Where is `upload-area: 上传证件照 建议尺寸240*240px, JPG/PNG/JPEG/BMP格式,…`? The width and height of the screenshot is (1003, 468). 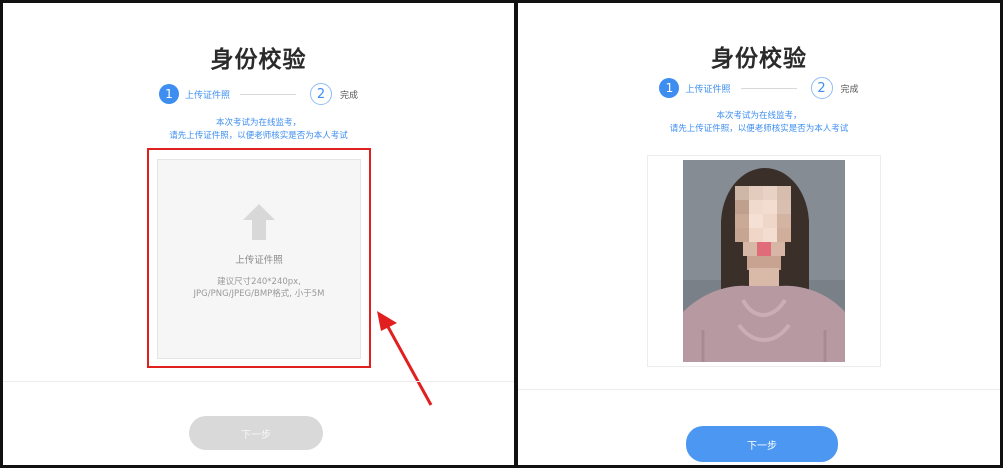 upload-area: 上传证件照 建议尺寸240*240px, JPG/PNG/JPEG/BMP格式,… is located at coordinates (259, 259).